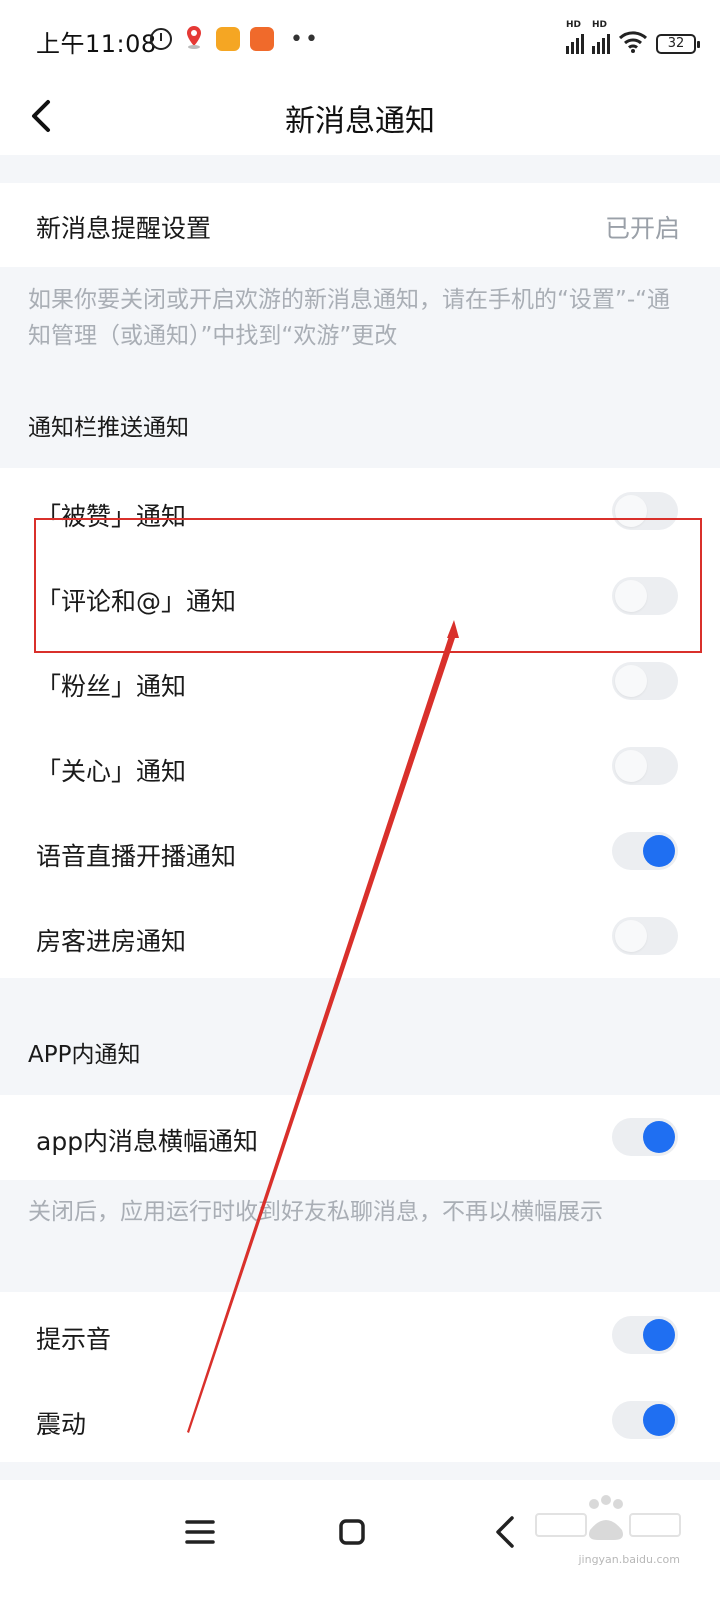 The image size is (720, 1600). What do you see at coordinates (360, 121) in the screenshot?
I see `page-title: 新消息通知` at bounding box center [360, 121].